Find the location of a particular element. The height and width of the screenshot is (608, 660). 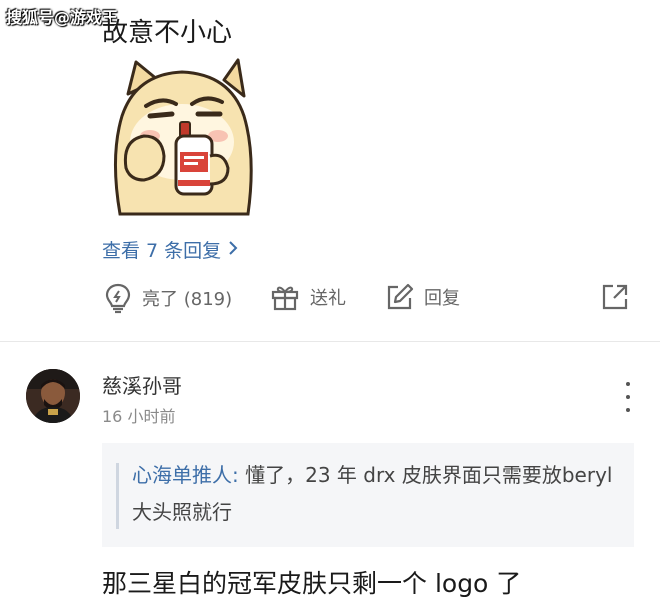

view-replies-label: 查看 7 条回复 is located at coordinates (162, 251).